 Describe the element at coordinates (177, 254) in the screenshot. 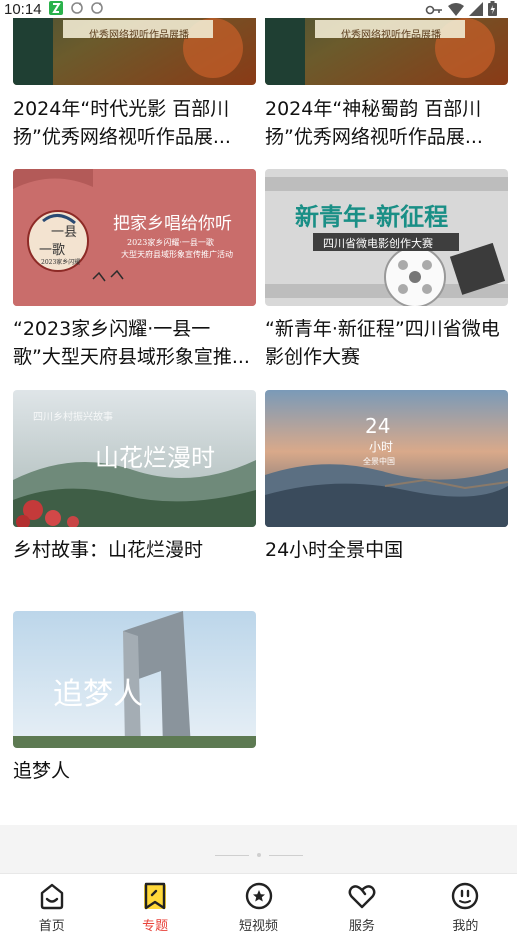

I see `thumbnail-subtitle: 大型天府县域形象宣传推广活动` at that location.